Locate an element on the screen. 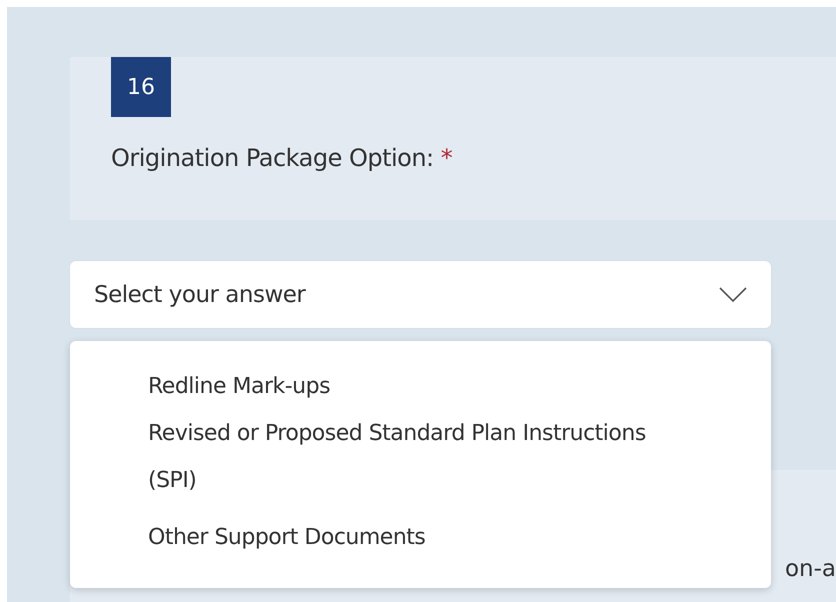  answer-dropdown: Select your answer is located at coordinates (420, 294).